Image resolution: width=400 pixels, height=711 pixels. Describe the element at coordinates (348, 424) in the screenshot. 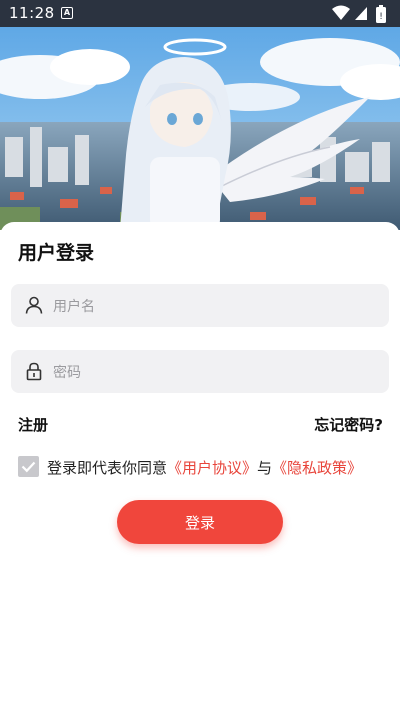

I see `forgot-password-link: 忘记密码?` at that location.